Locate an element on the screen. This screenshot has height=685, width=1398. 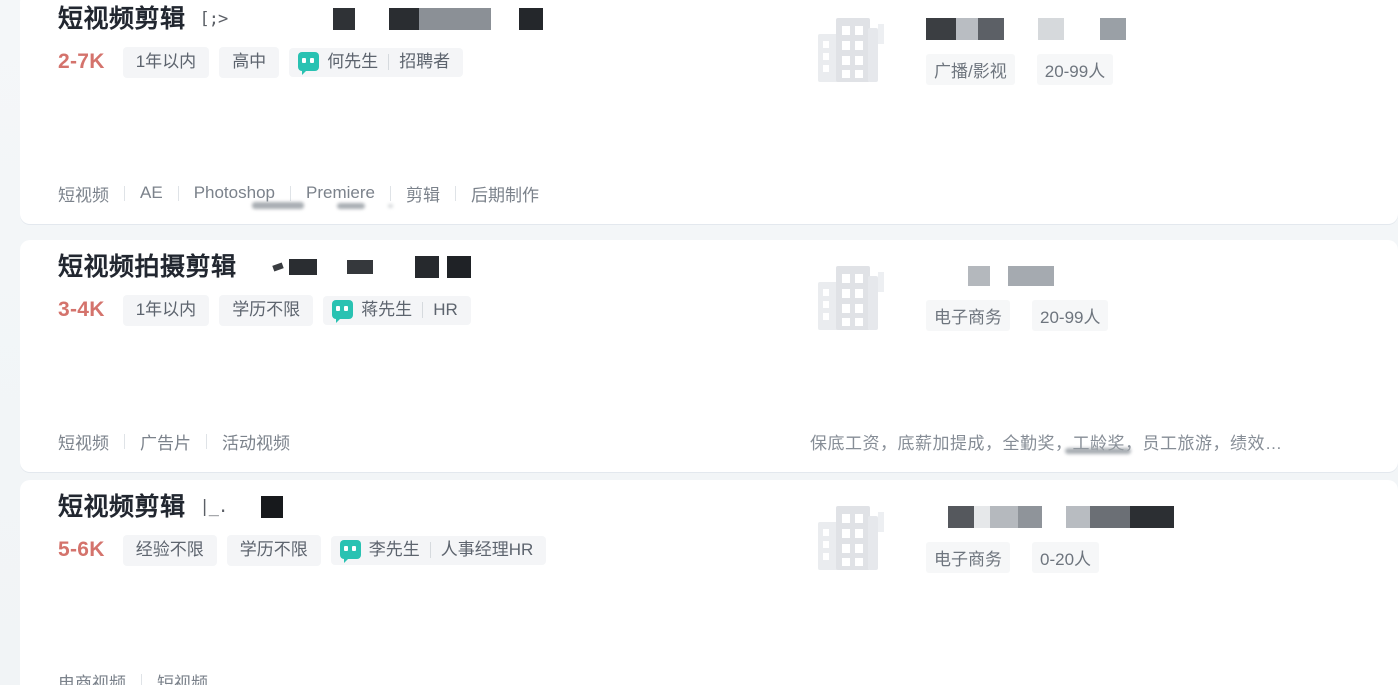
job-meta-row: 2-7K 1年以内 高中 何先生 招聘者 is located at coordinates (728, 62).